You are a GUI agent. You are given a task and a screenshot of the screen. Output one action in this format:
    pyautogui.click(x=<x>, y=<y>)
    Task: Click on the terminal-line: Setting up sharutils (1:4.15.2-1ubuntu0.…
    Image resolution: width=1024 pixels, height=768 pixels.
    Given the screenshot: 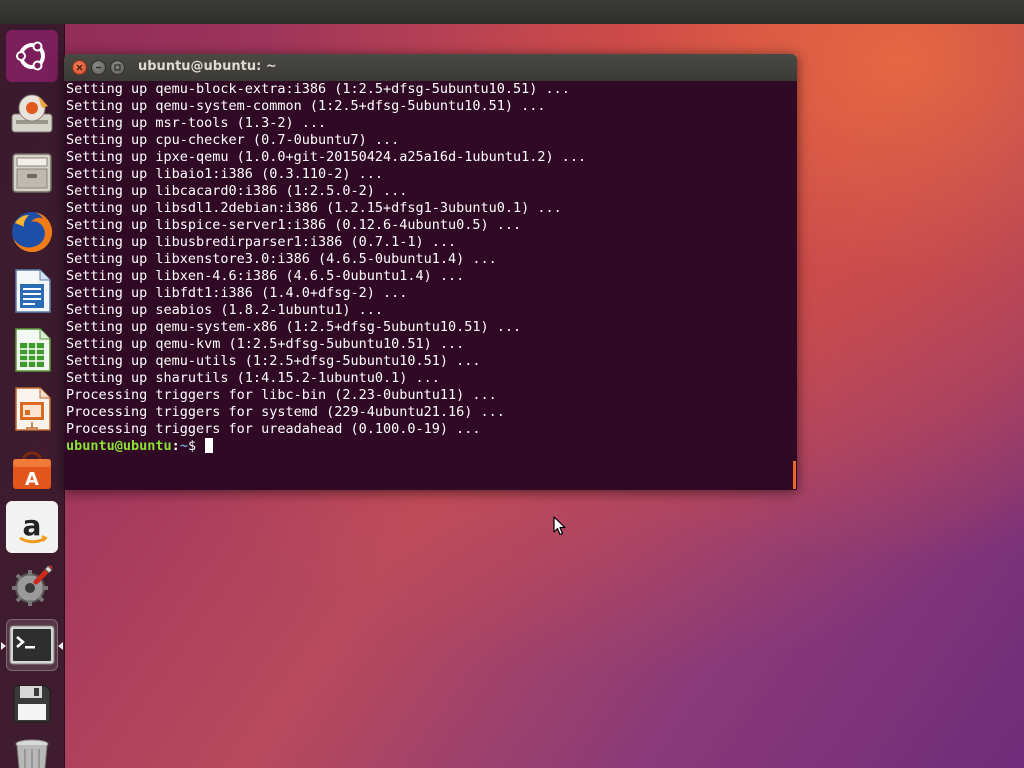 What is the action you would take?
    pyautogui.click(x=253, y=378)
    